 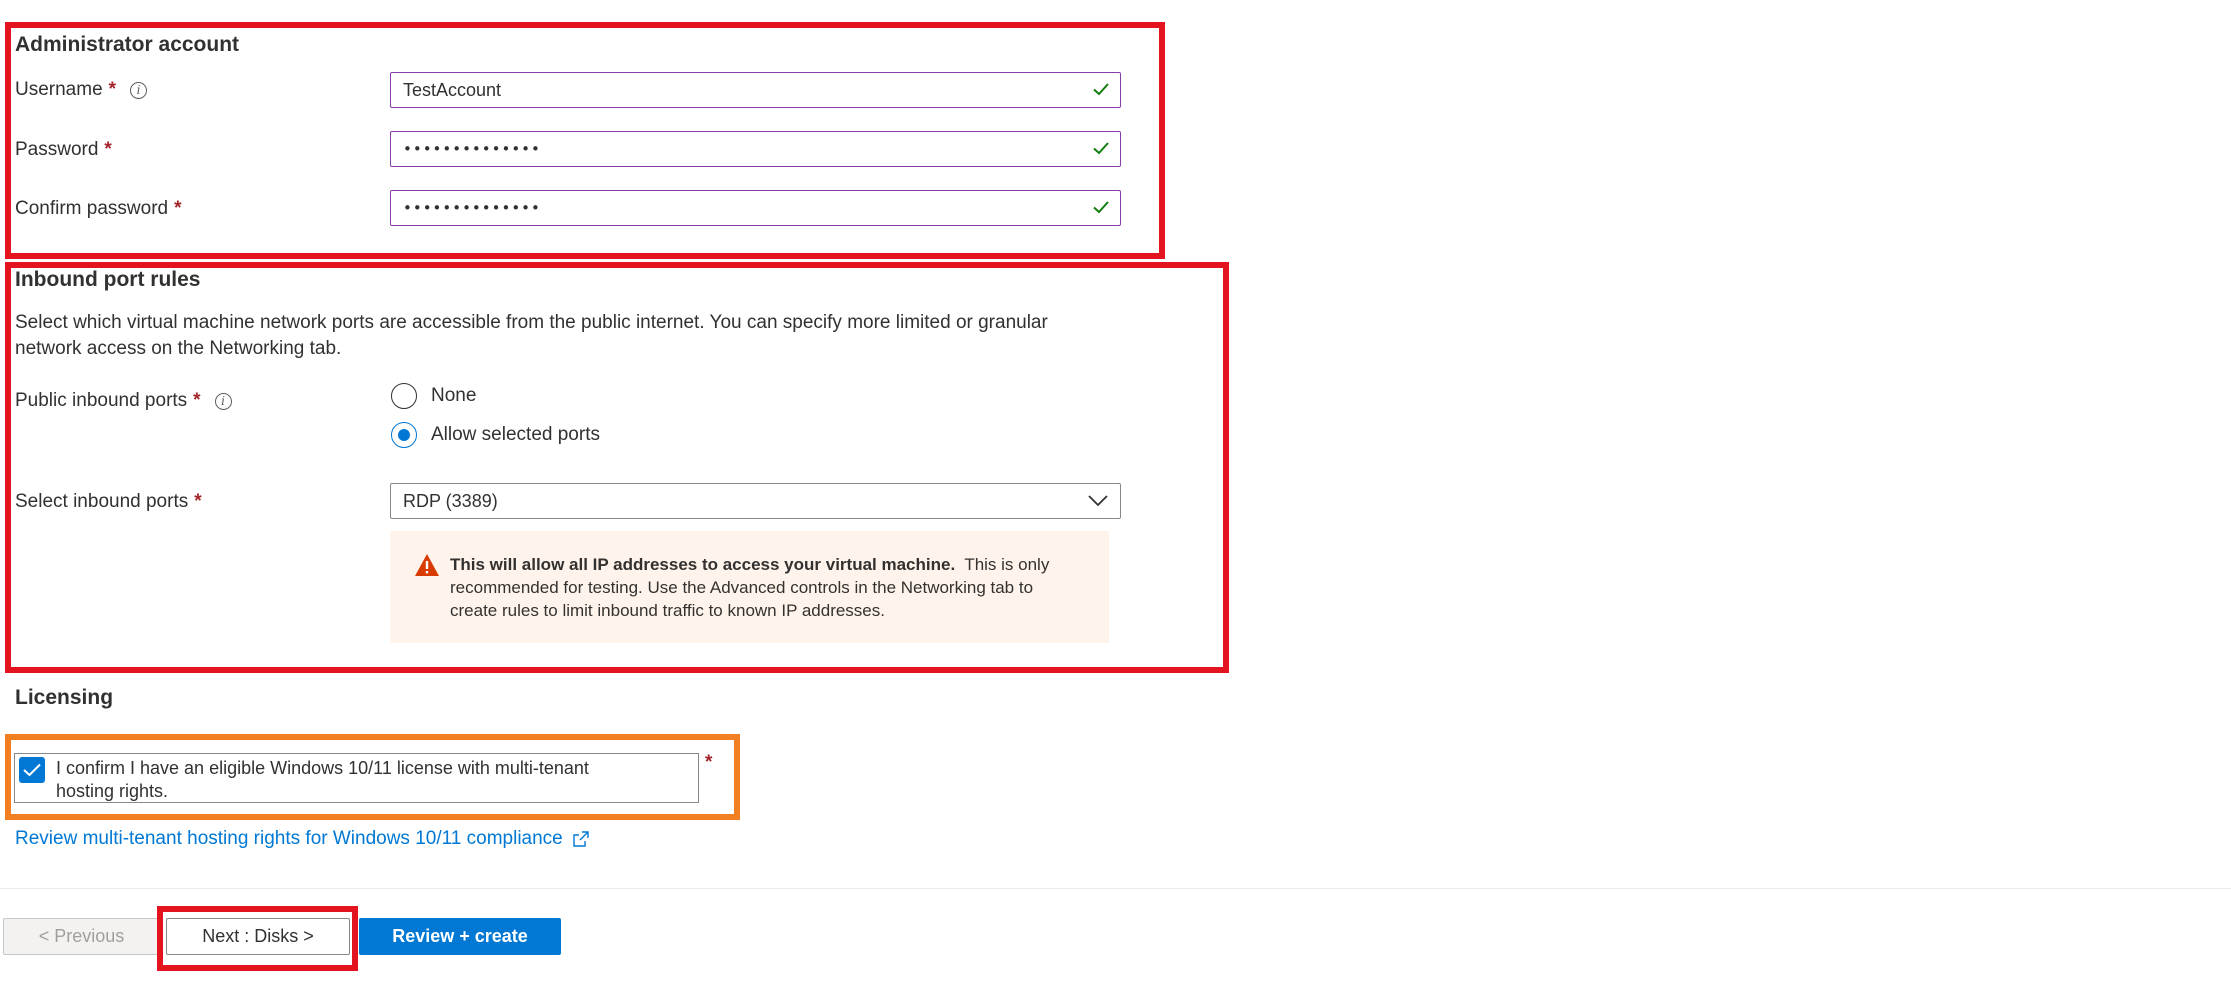 I want to click on inbound-section-title: Inbound port rules, so click(x=108, y=279).